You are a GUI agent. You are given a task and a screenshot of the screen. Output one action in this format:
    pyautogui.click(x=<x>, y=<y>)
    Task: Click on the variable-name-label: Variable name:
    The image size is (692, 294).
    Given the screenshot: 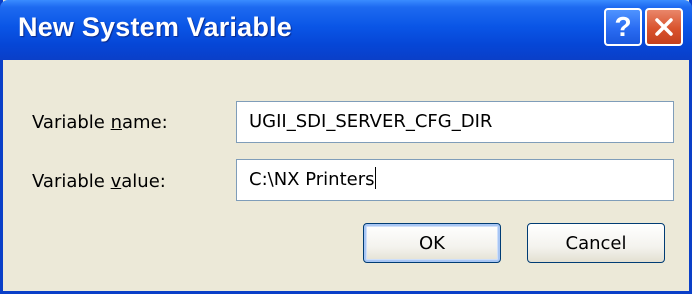 What is the action you would take?
    pyautogui.click(x=100, y=122)
    